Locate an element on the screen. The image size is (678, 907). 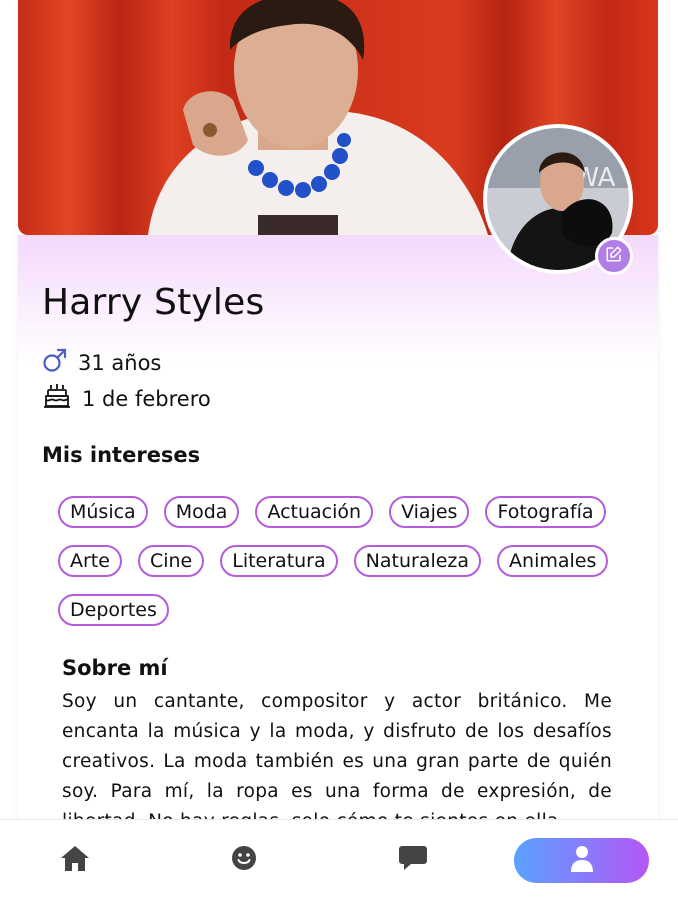
birthday-cake-icon is located at coordinates (57, 398).